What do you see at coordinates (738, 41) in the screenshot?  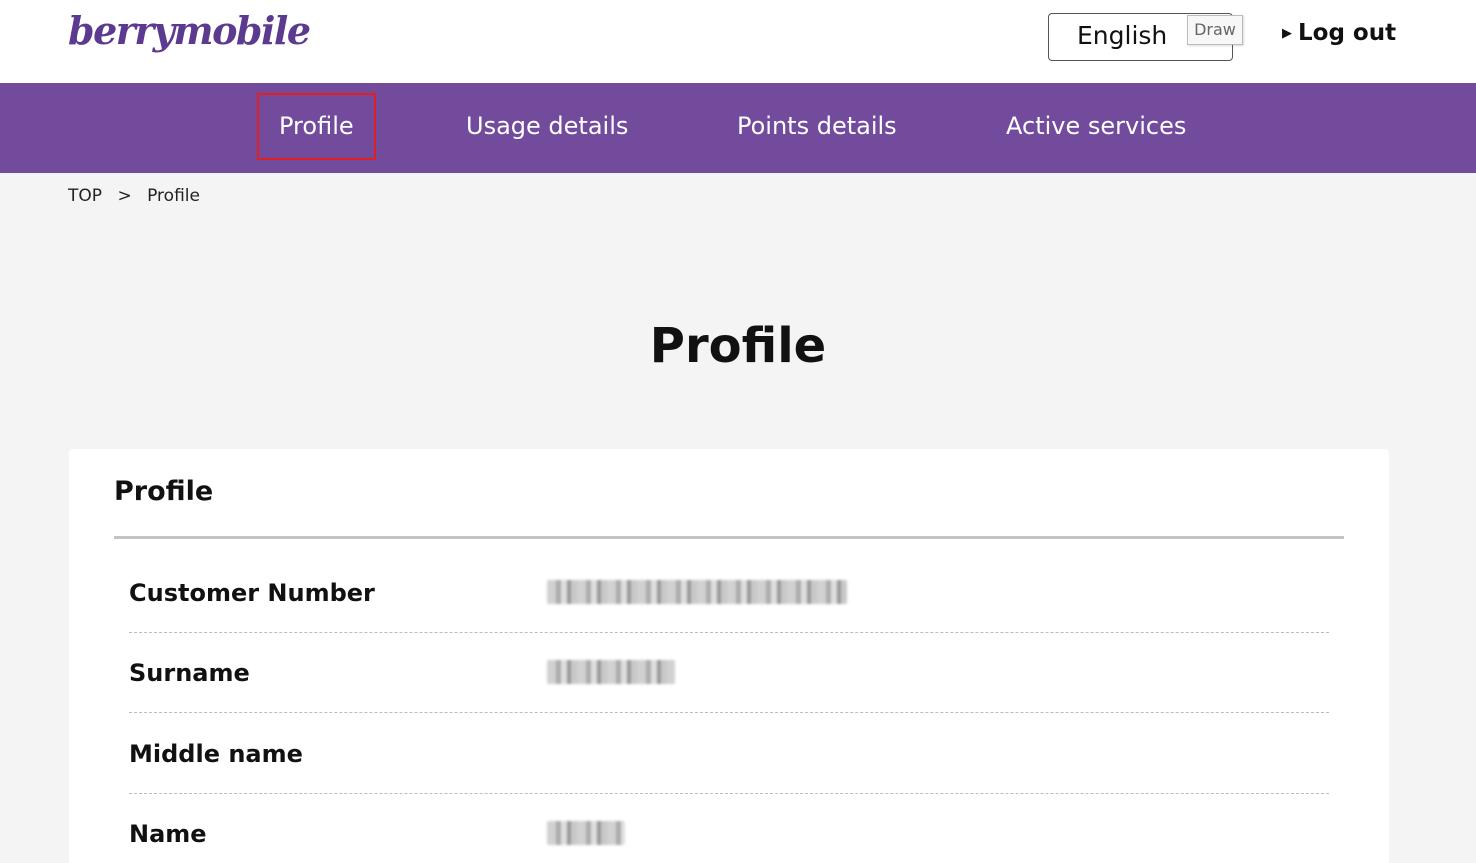 I see `site-header: berrymobile English Draw ▶ Log out` at bounding box center [738, 41].